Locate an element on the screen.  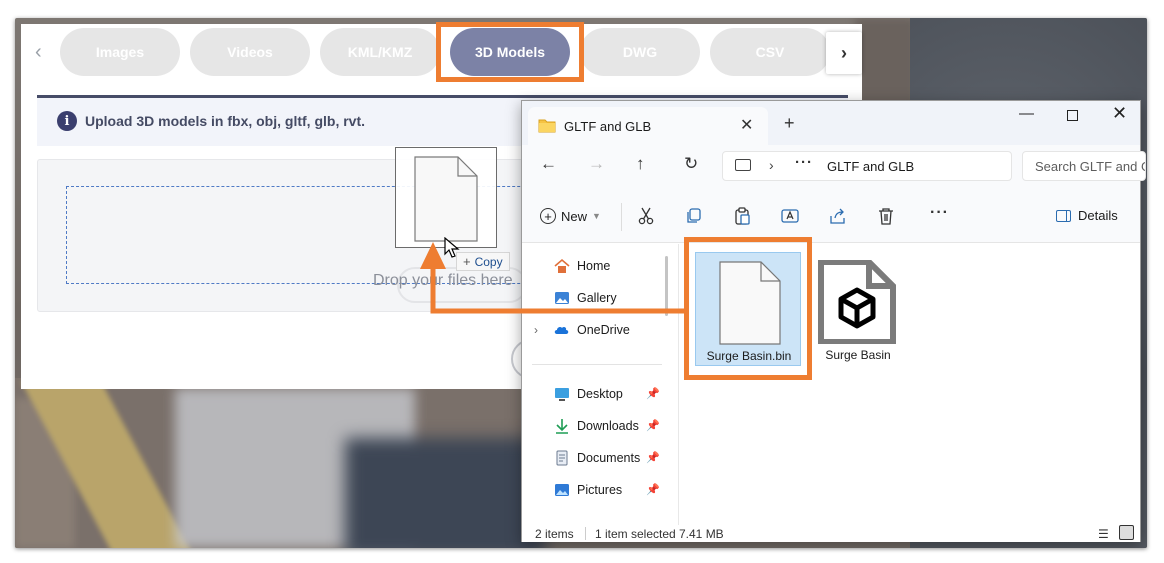
toolbar-divider is located at coordinates (621, 217).